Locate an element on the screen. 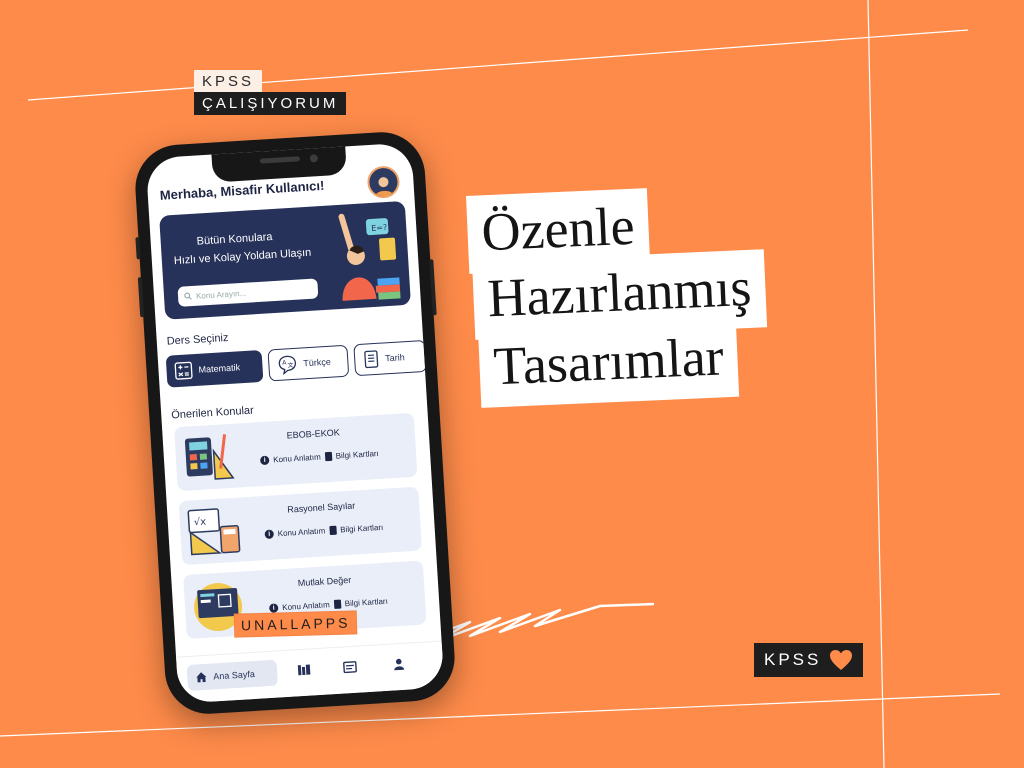 This screenshot has width=1024, height=768. brand-tag: UNALLAPPS is located at coordinates (295, 624).